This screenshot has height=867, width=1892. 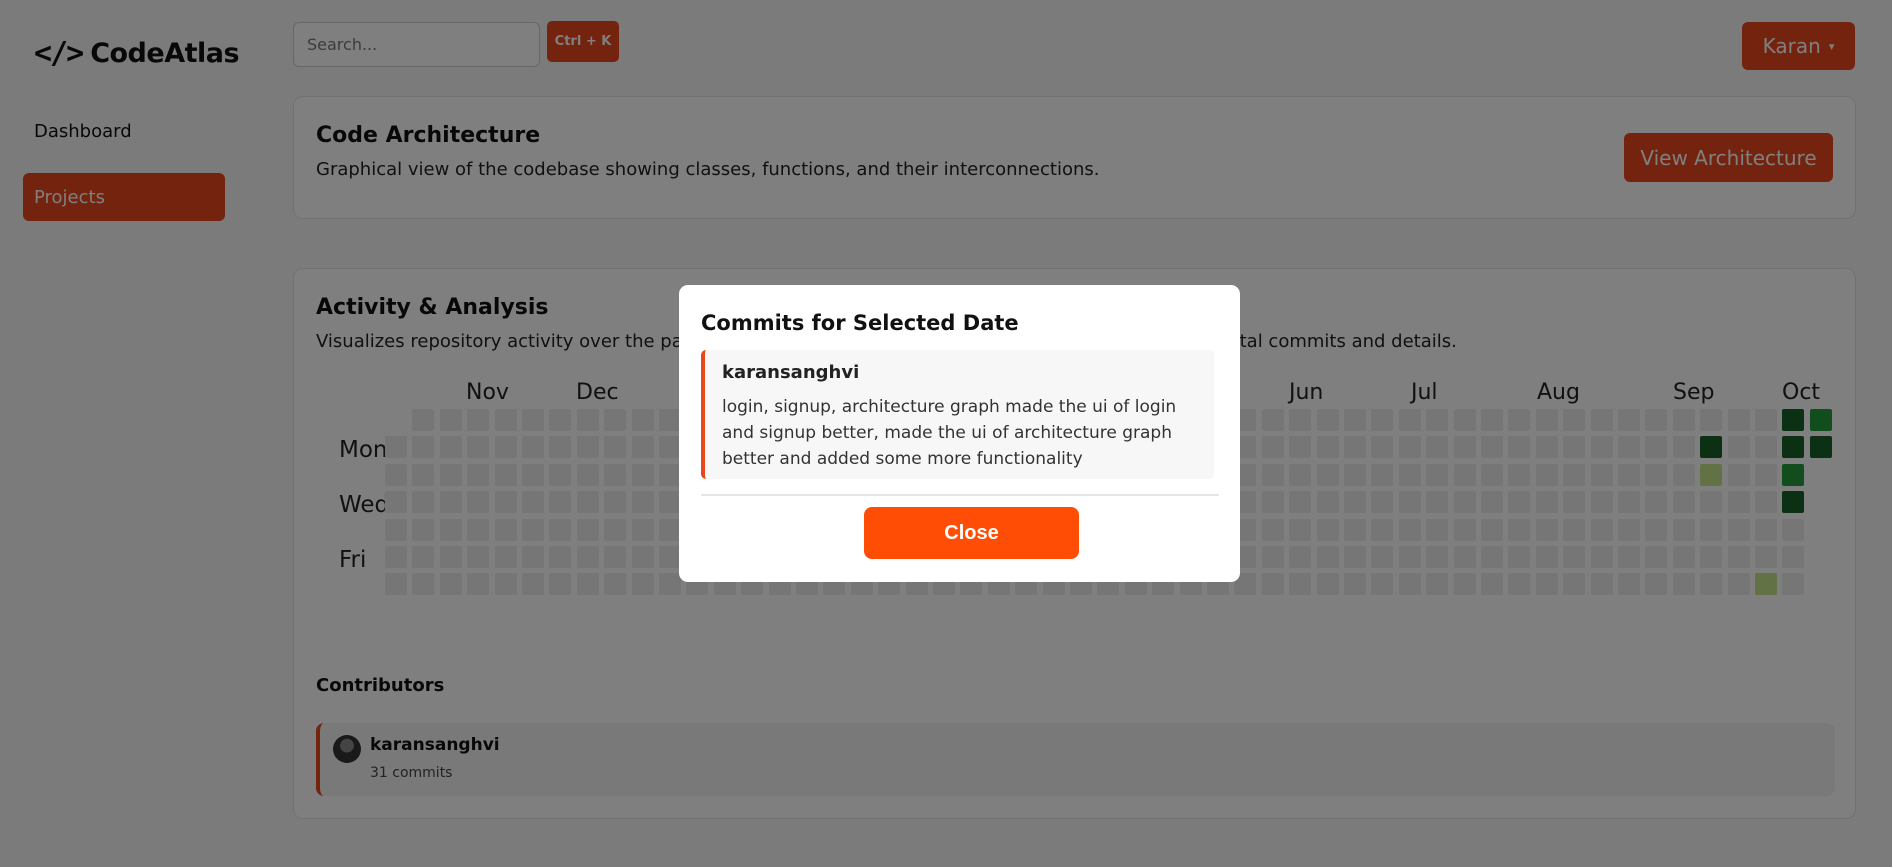 I want to click on modal-title: Commits for Selected Date, so click(x=860, y=323).